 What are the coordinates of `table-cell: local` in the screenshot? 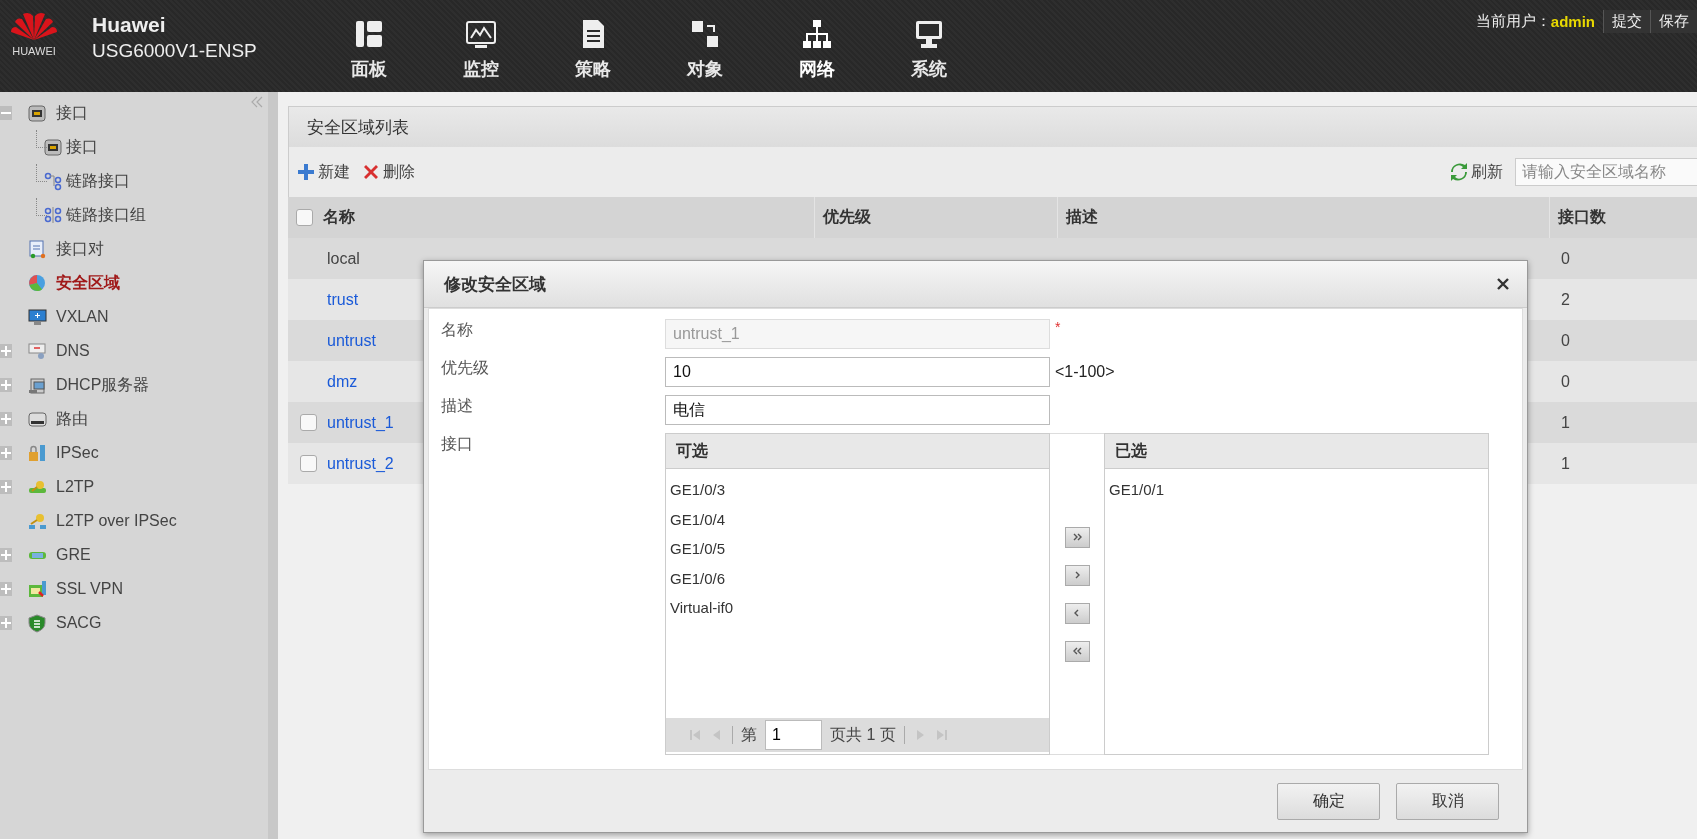 It's located at (343, 258).